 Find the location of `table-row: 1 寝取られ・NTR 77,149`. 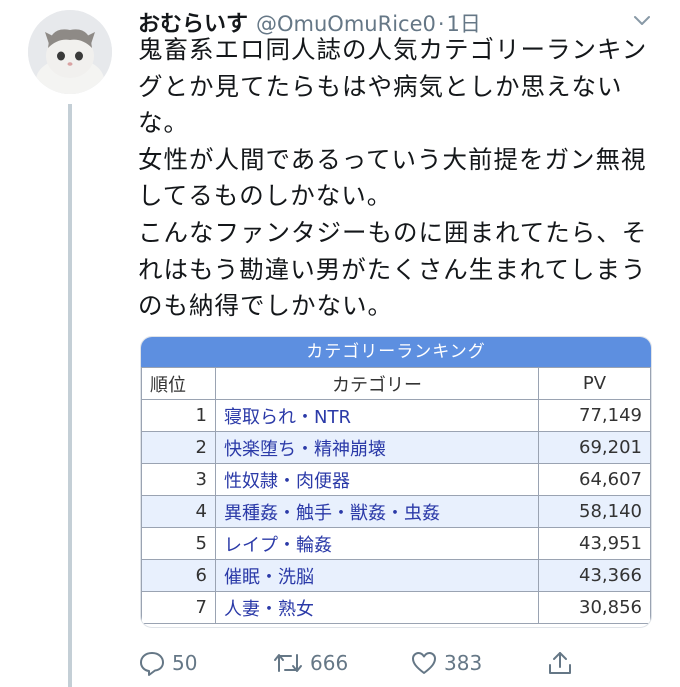

table-row: 1 寝取られ・NTR 77,149 is located at coordinates (396, 415).